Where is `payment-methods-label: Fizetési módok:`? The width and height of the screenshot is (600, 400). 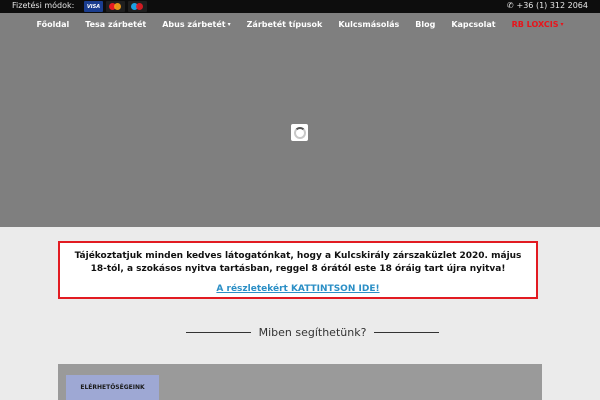 payment-methods-label: Fizetési módok: is located at coordinates (43, 5).